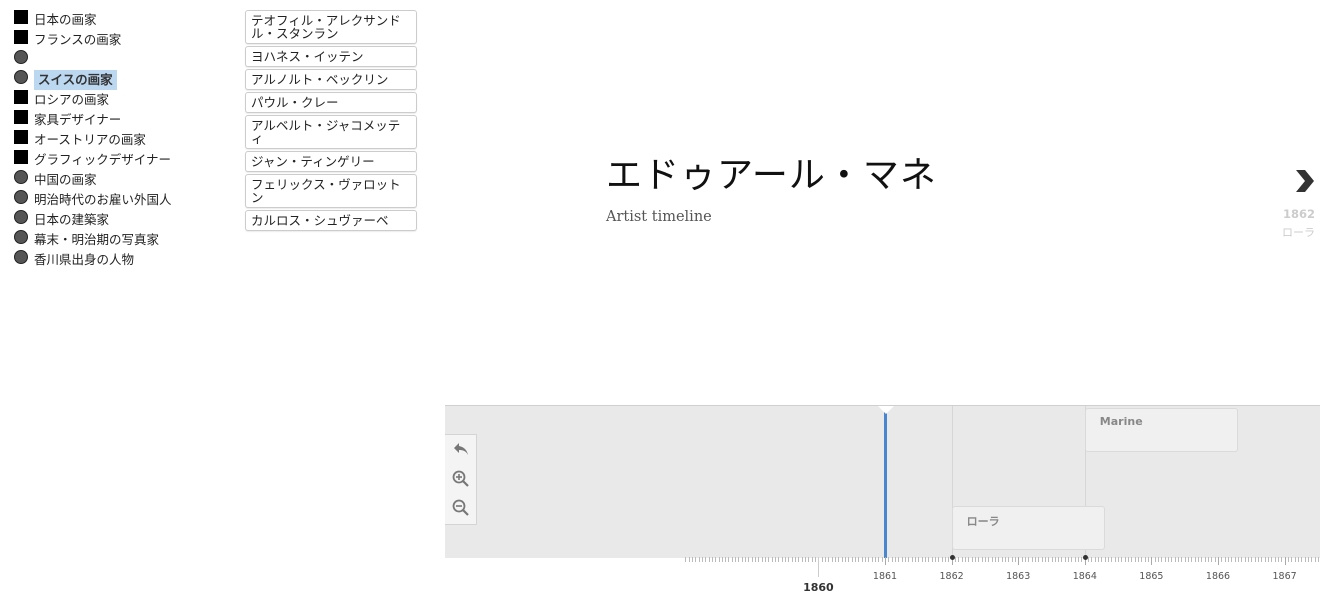 This screenshot has height=601, width=1335. What do you see at coordinates (78, 119) in the screenshot?
I see `category-label: 家具デザイナー` at bounding box center [78, 119].